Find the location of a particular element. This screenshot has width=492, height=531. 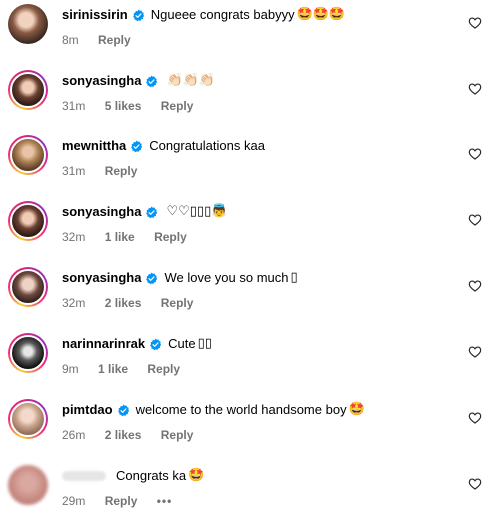

comment-item: Congrats ka 🤩 29m Reply ••• is located at coordinates (246, 498).